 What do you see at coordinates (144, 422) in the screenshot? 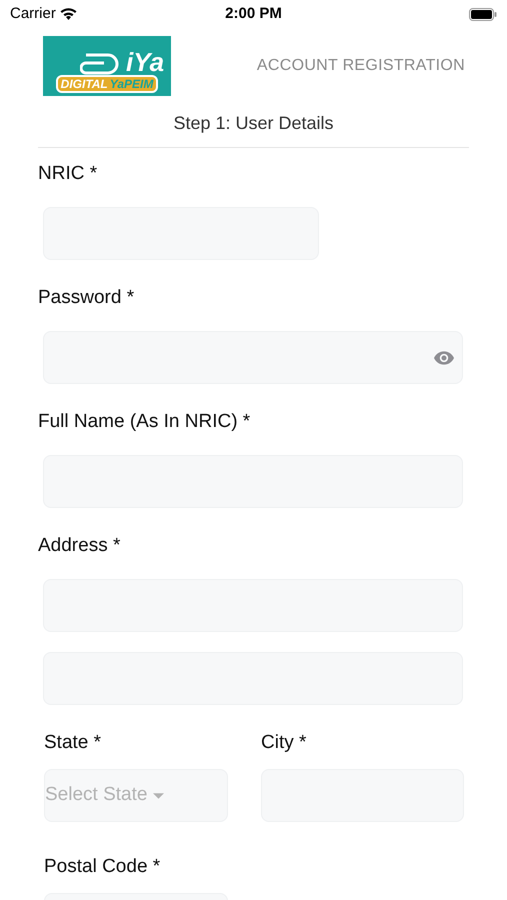
I see `field-label: Full Name (As In NRIC) *` at bounding box center [144, 422].